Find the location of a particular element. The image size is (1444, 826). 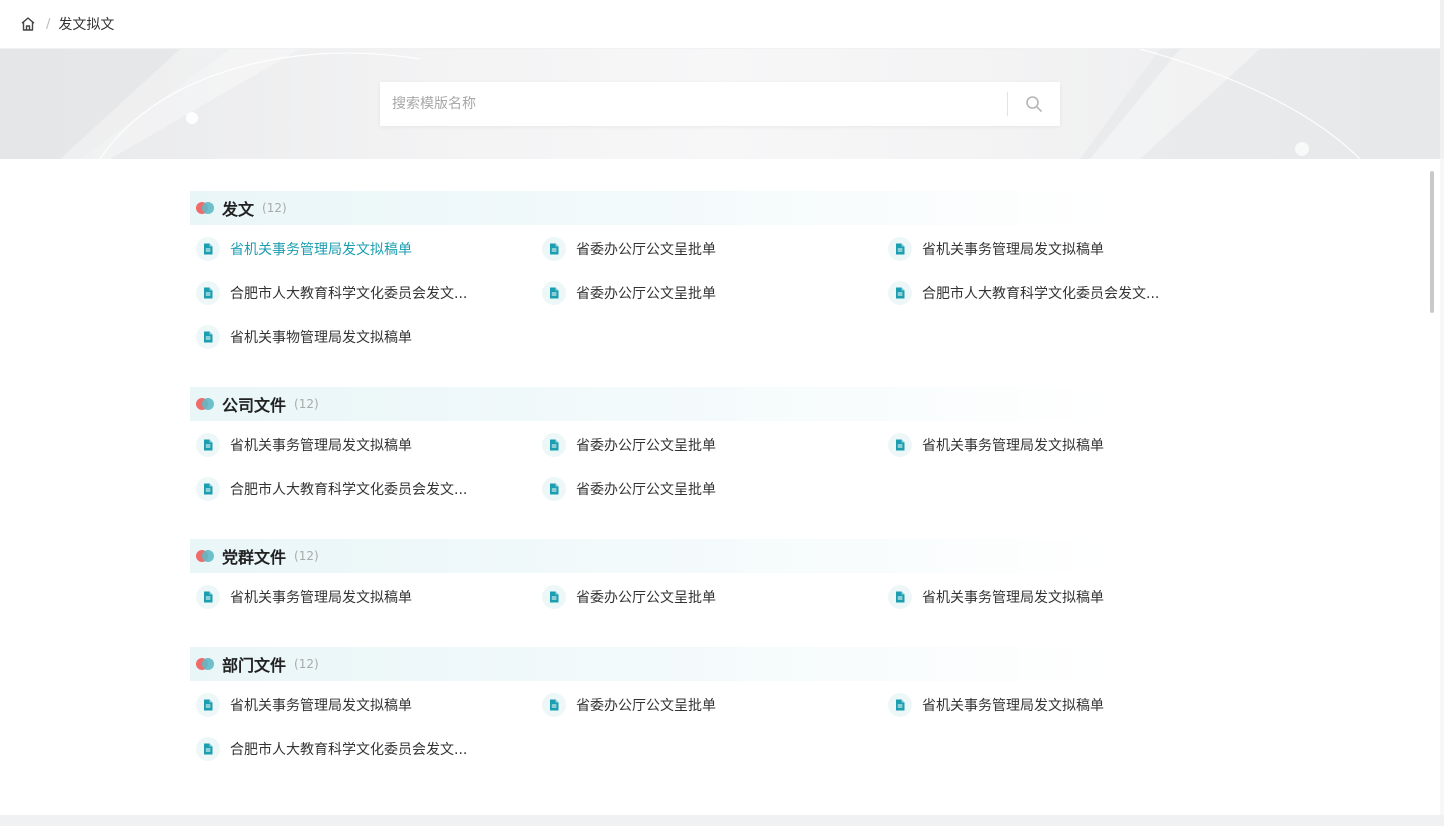

template-item: 省机关事物管理局发文拟稿单 is located at coordinates (304, 337).